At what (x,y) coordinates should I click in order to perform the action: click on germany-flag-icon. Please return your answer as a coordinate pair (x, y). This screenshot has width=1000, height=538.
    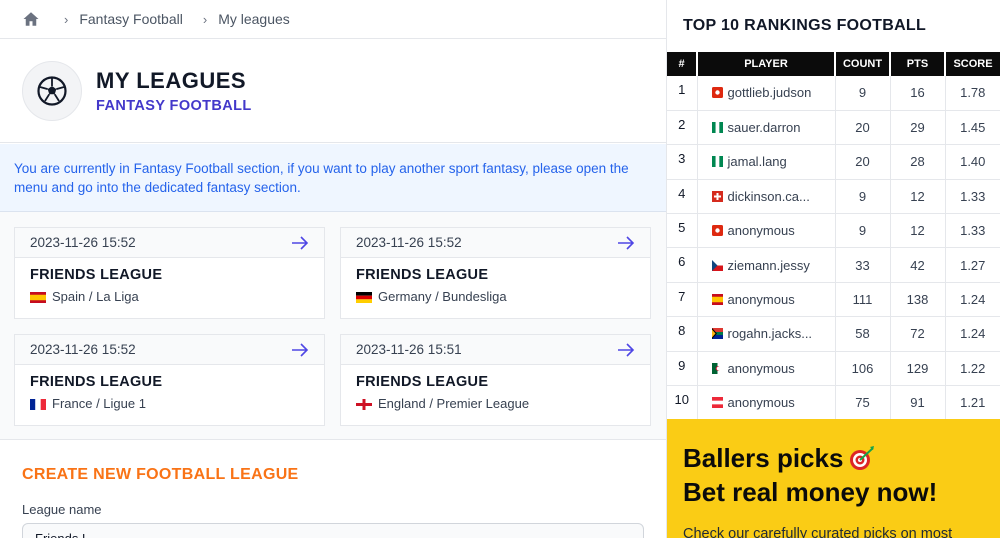
    Looking at the image, I should click on (364, 297).